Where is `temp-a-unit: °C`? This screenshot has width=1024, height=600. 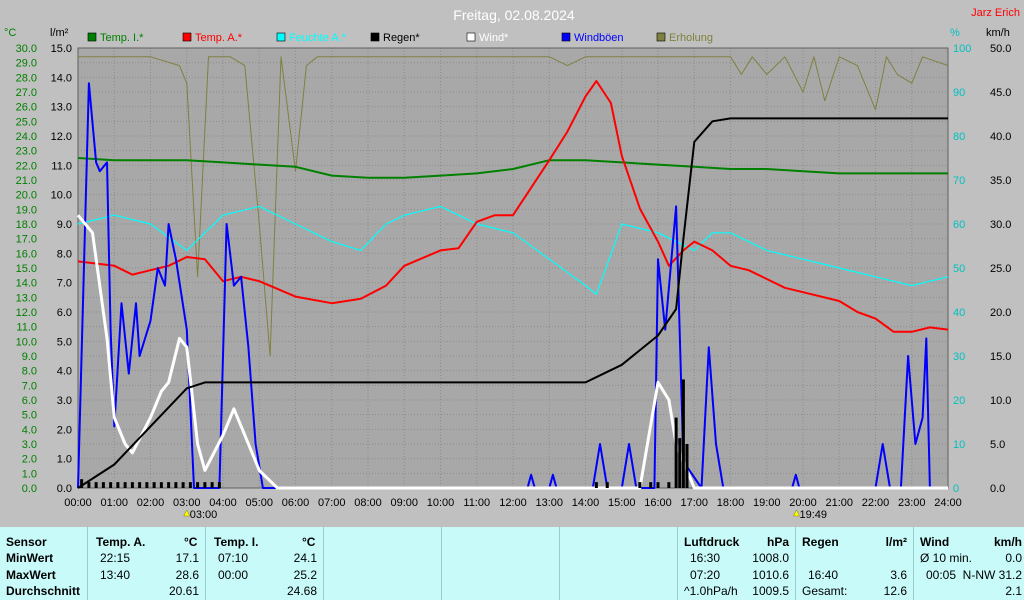
temp-a-unit: °C is located at coordinates (191, 542).